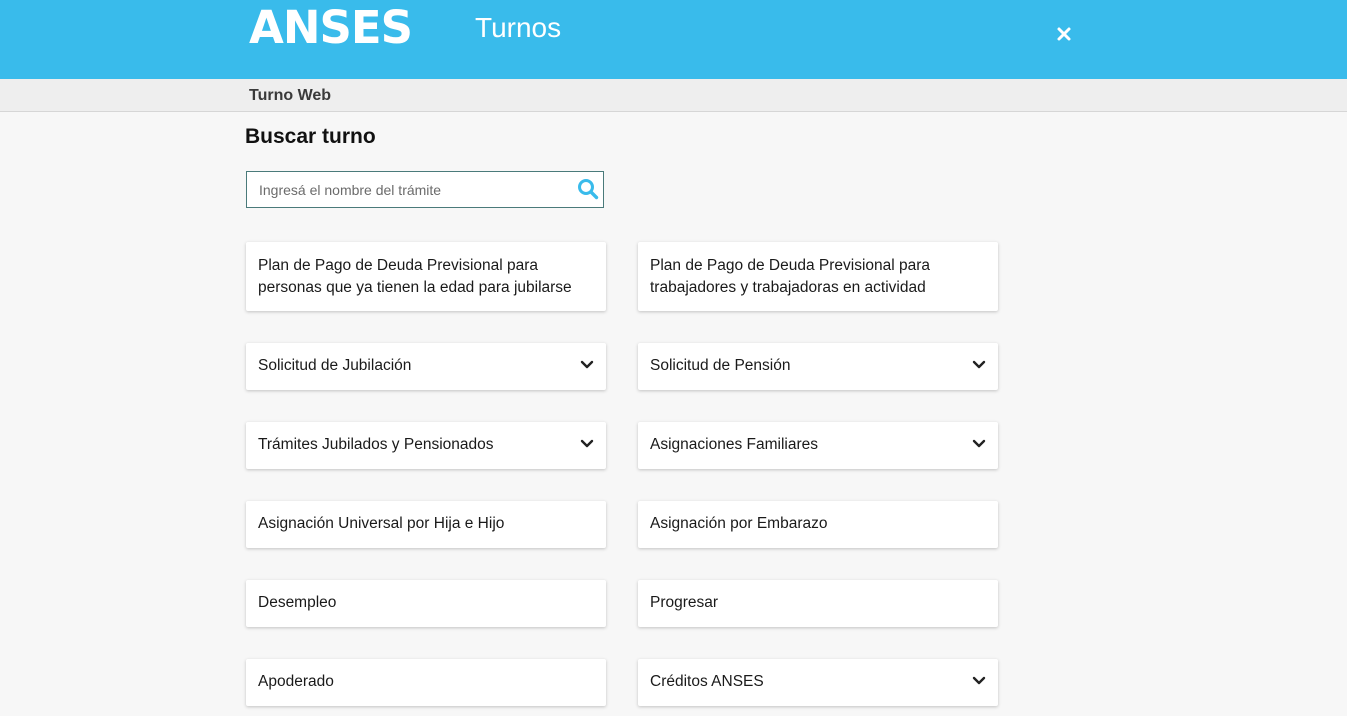 Image resolution: width=1347 pixels, height=716 pixels. I want to click on tramite-card-jubilados-pensionados: Trámites Jubilados y Pensionados, so click(426, 445).